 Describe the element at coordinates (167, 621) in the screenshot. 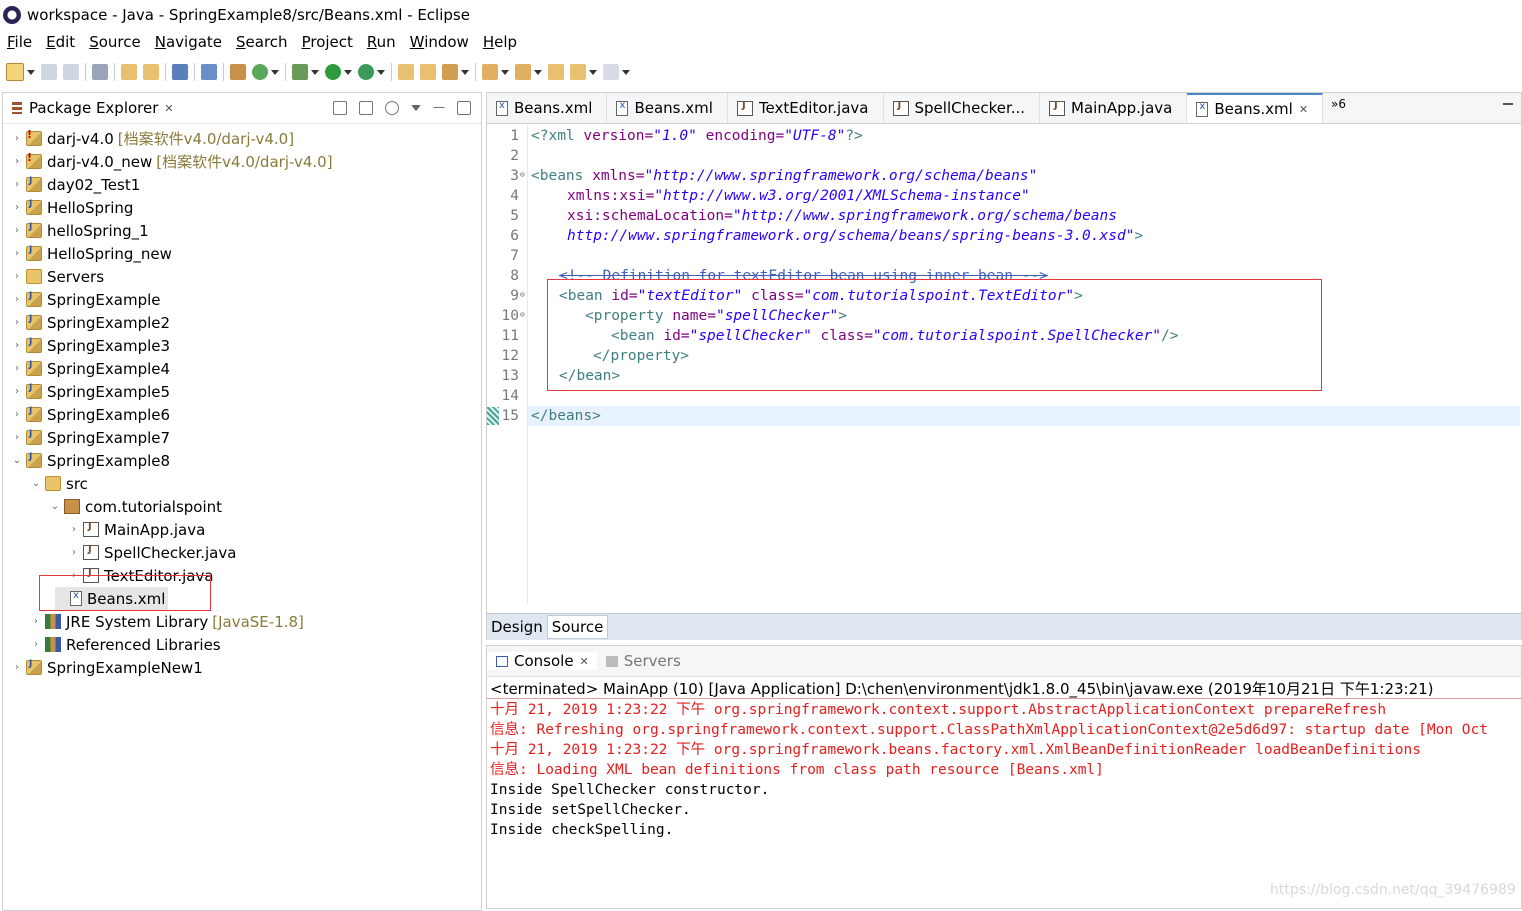

I see `tree-item: › JRE System Library [JavaSE-1.8]` at that location.